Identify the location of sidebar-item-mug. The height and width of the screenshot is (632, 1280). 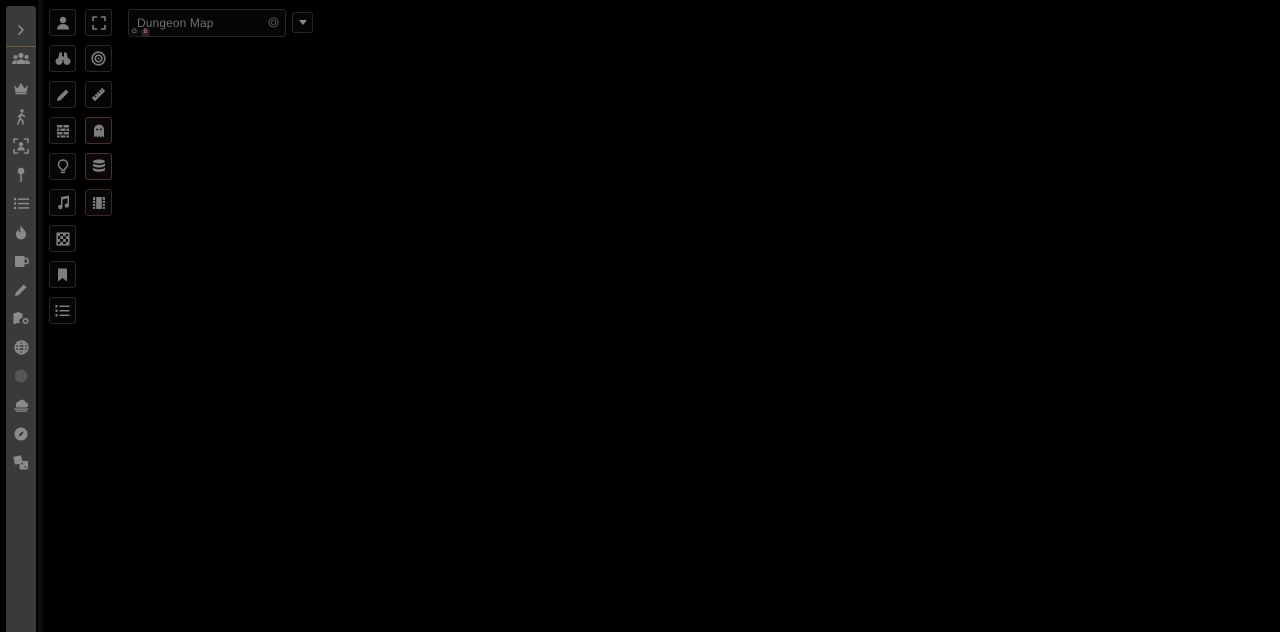
(21, 261).